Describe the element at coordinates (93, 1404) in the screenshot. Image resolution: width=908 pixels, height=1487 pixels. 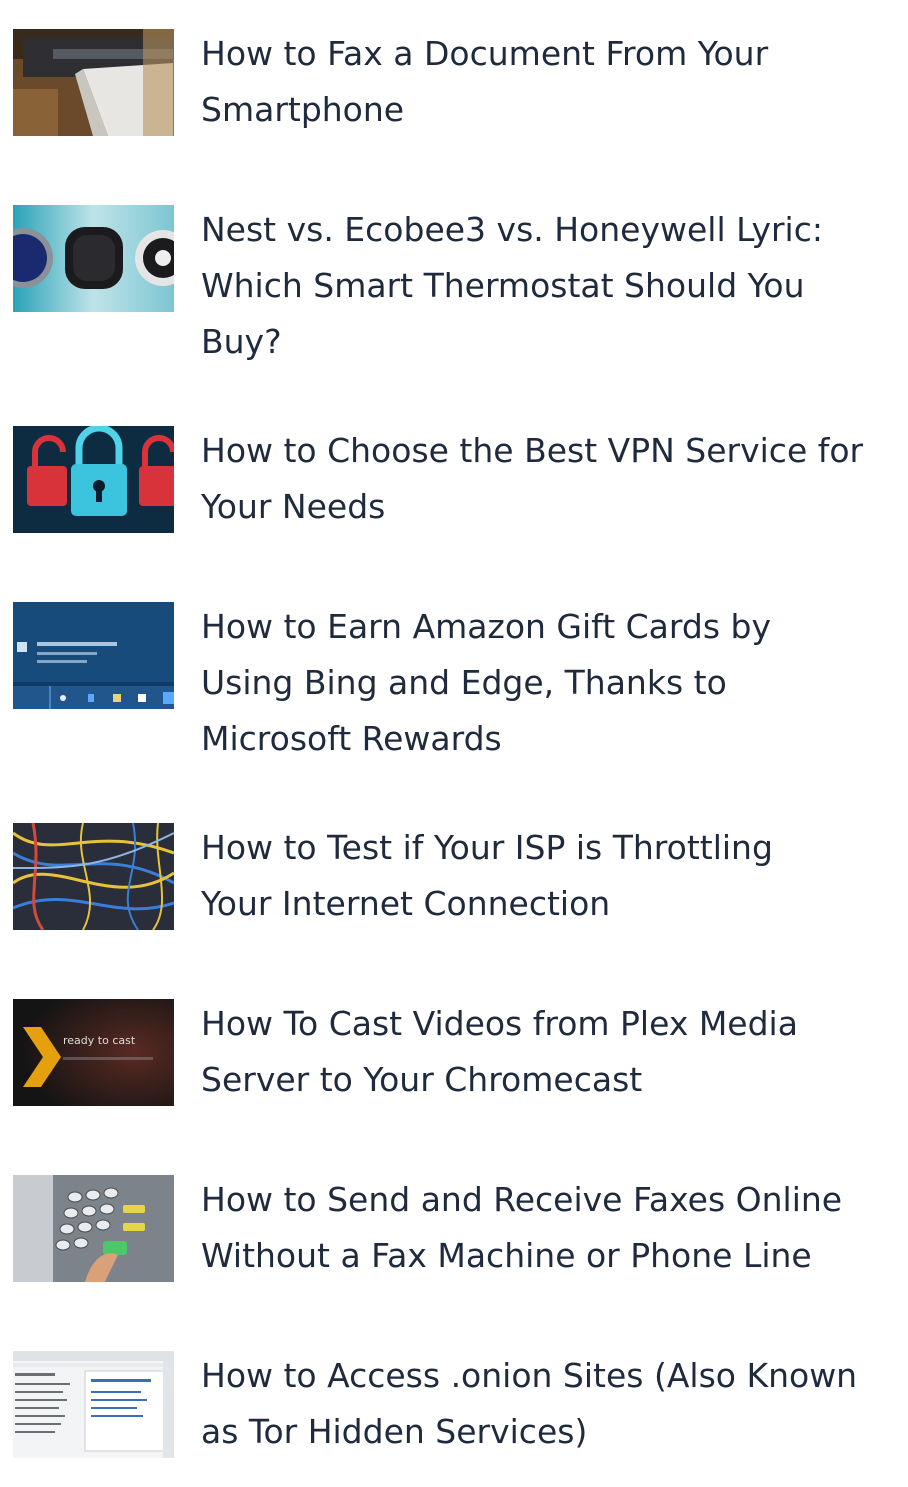
I see `tor-browser-screenshot-thumbnail` at that location.